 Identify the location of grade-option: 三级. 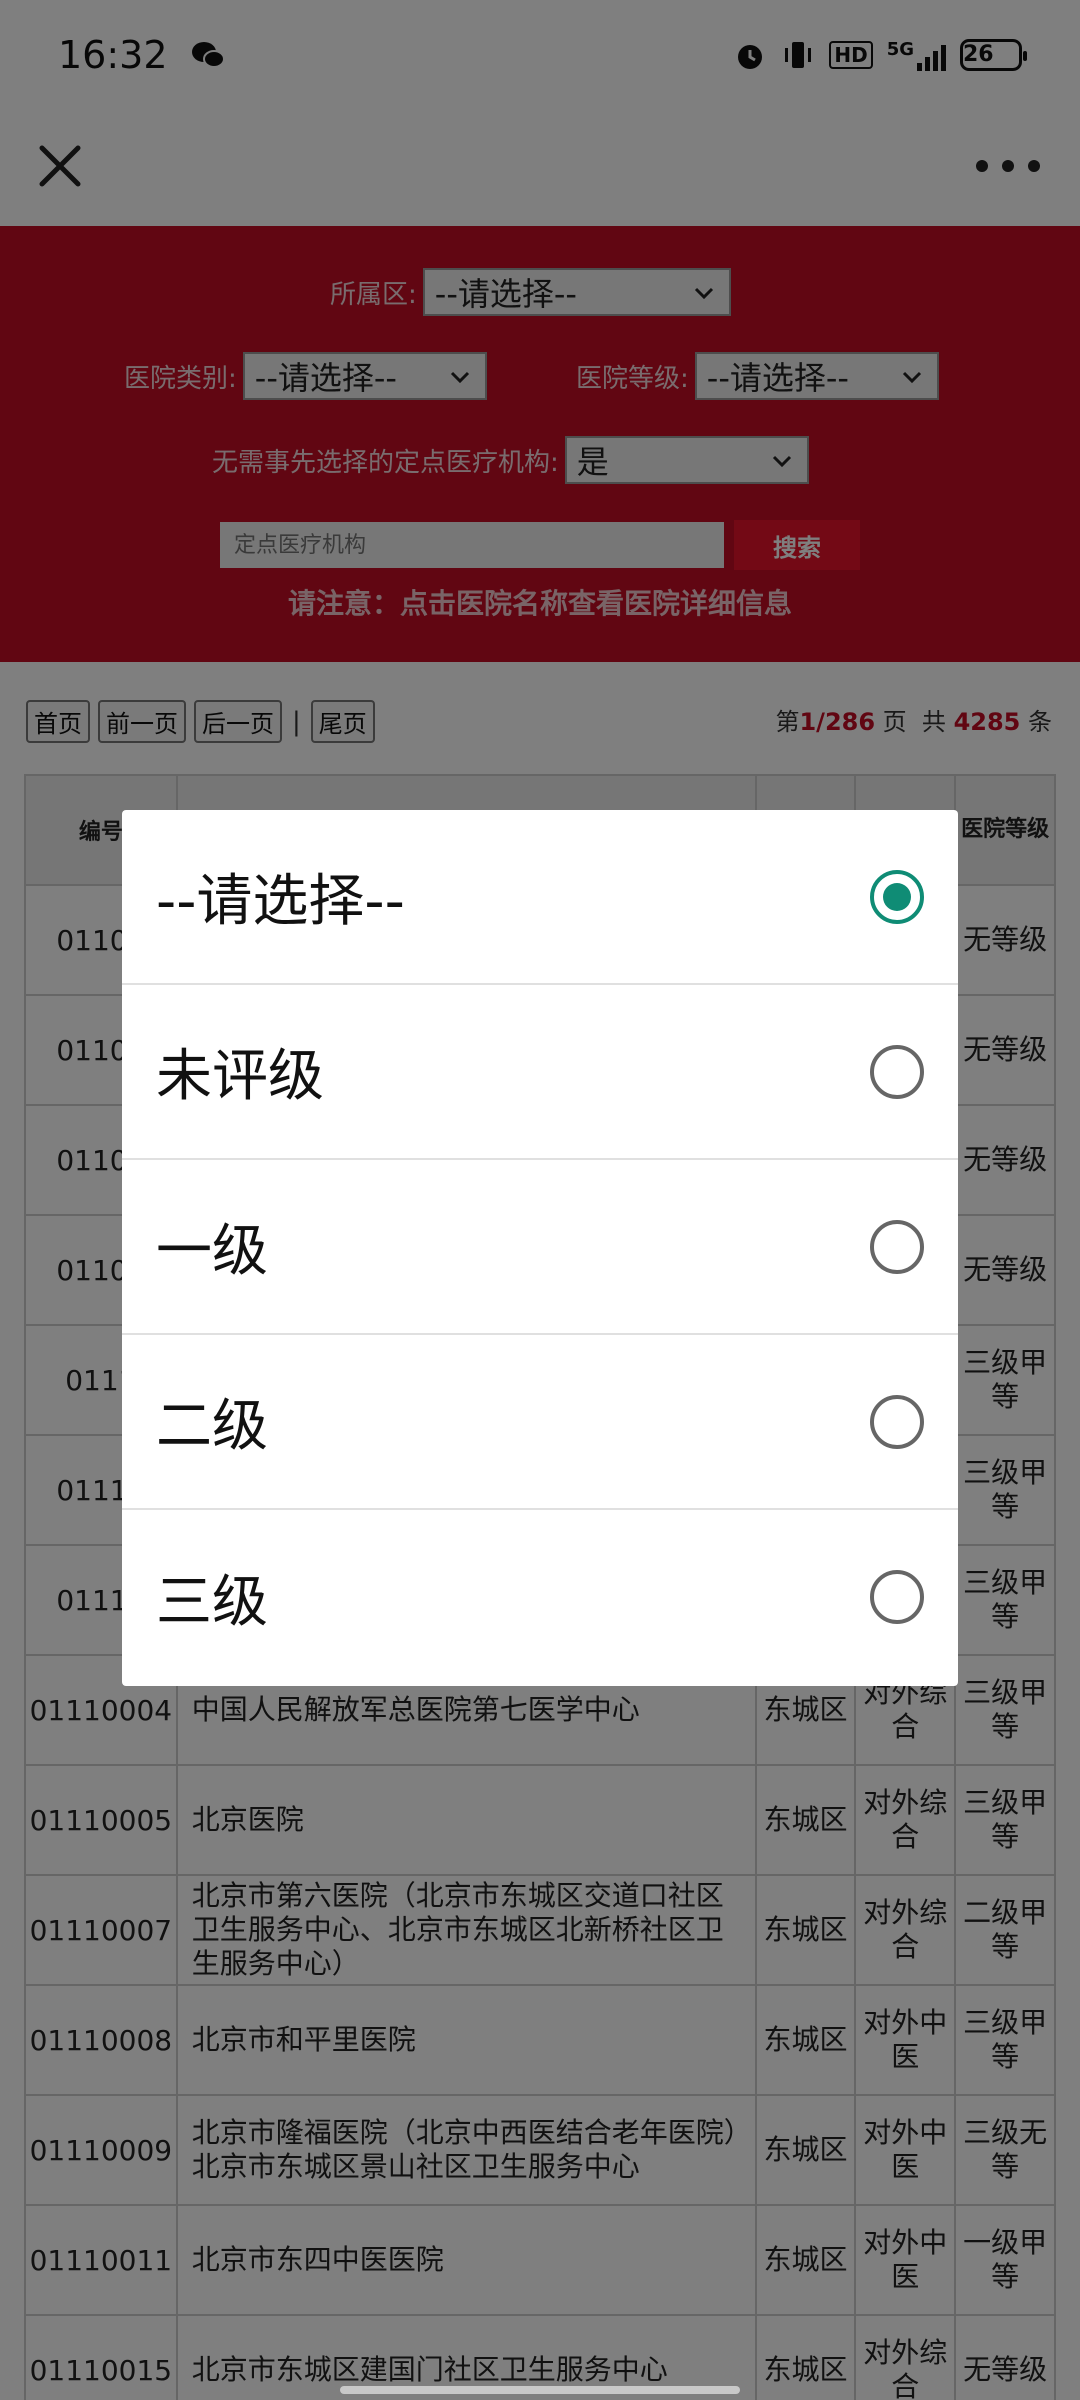
(540, 1597).